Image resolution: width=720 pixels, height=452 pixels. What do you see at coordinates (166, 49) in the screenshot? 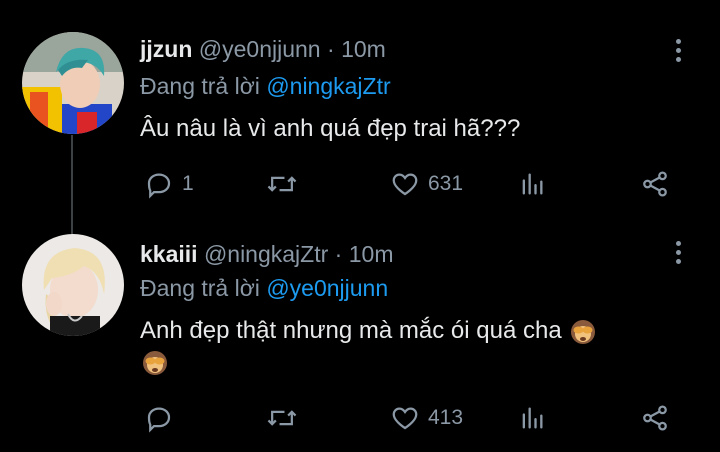
I see `display-name: jjzun` at bounding box center [166, 49].